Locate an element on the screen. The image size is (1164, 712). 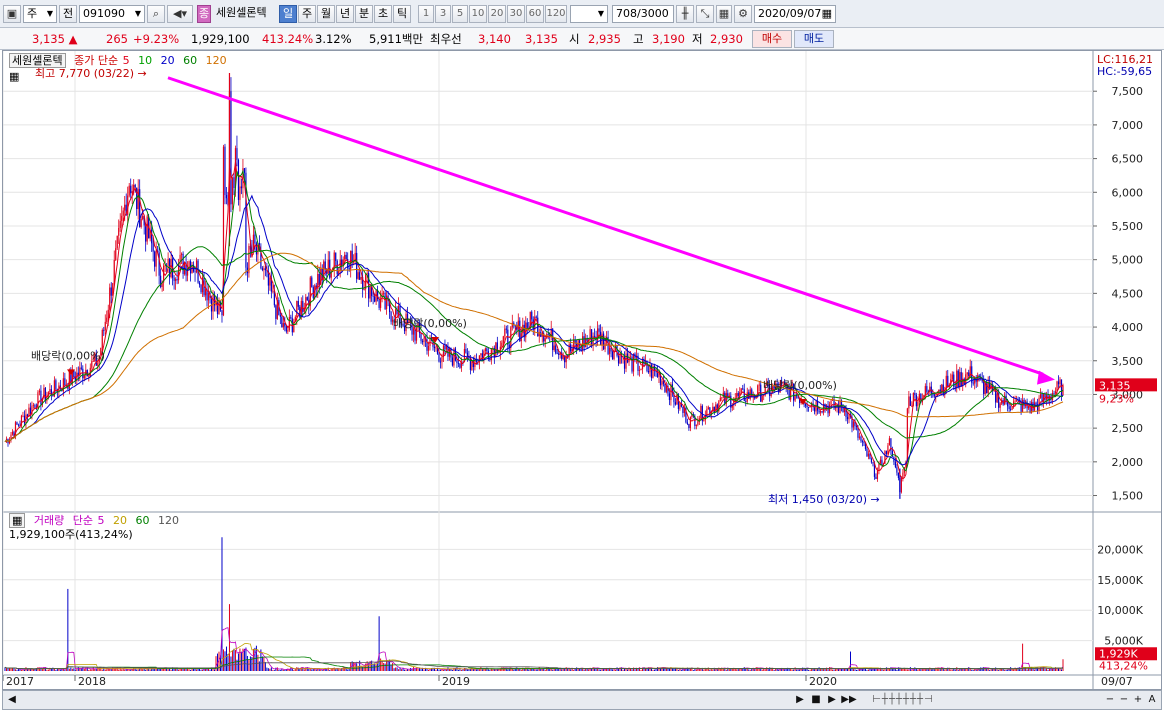
period-button-3: 년 is located at coordinates (345, 14).